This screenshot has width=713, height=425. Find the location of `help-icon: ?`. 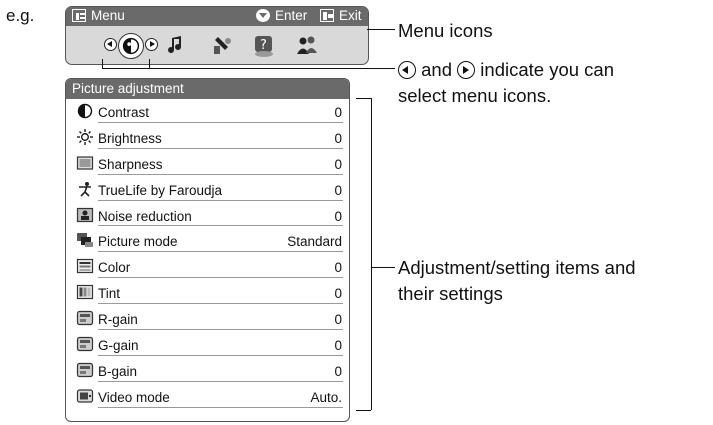

help-icon: ? is located at coordinates (264, 46).